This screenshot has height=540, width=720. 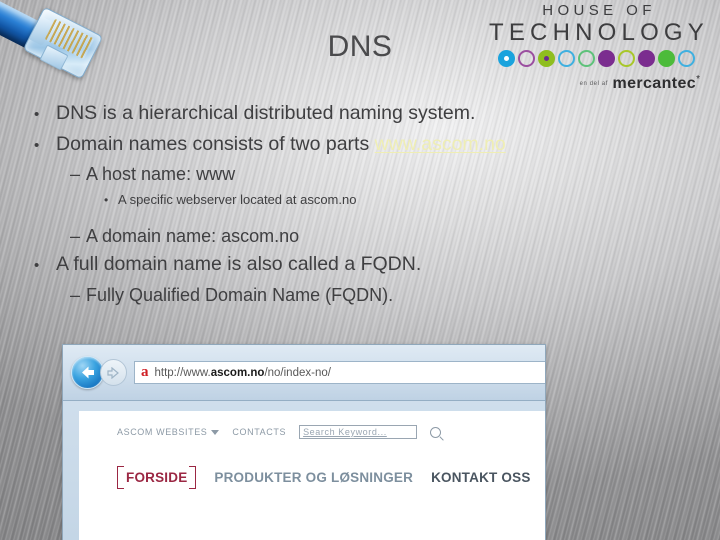 I want to click on bullet-text: Fully Qualified Domain Name (FQDN)., so click(x=240, y=294).